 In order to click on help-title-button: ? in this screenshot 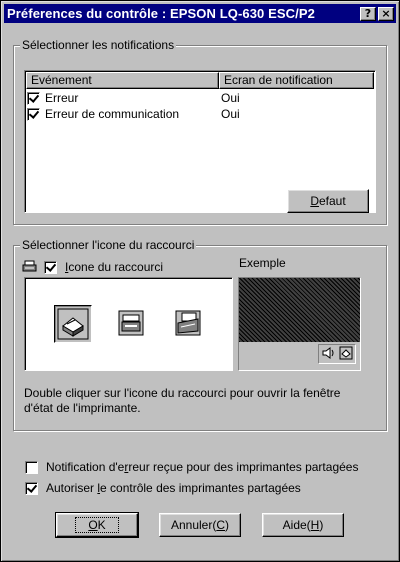, I will do `click(368, 13)`.